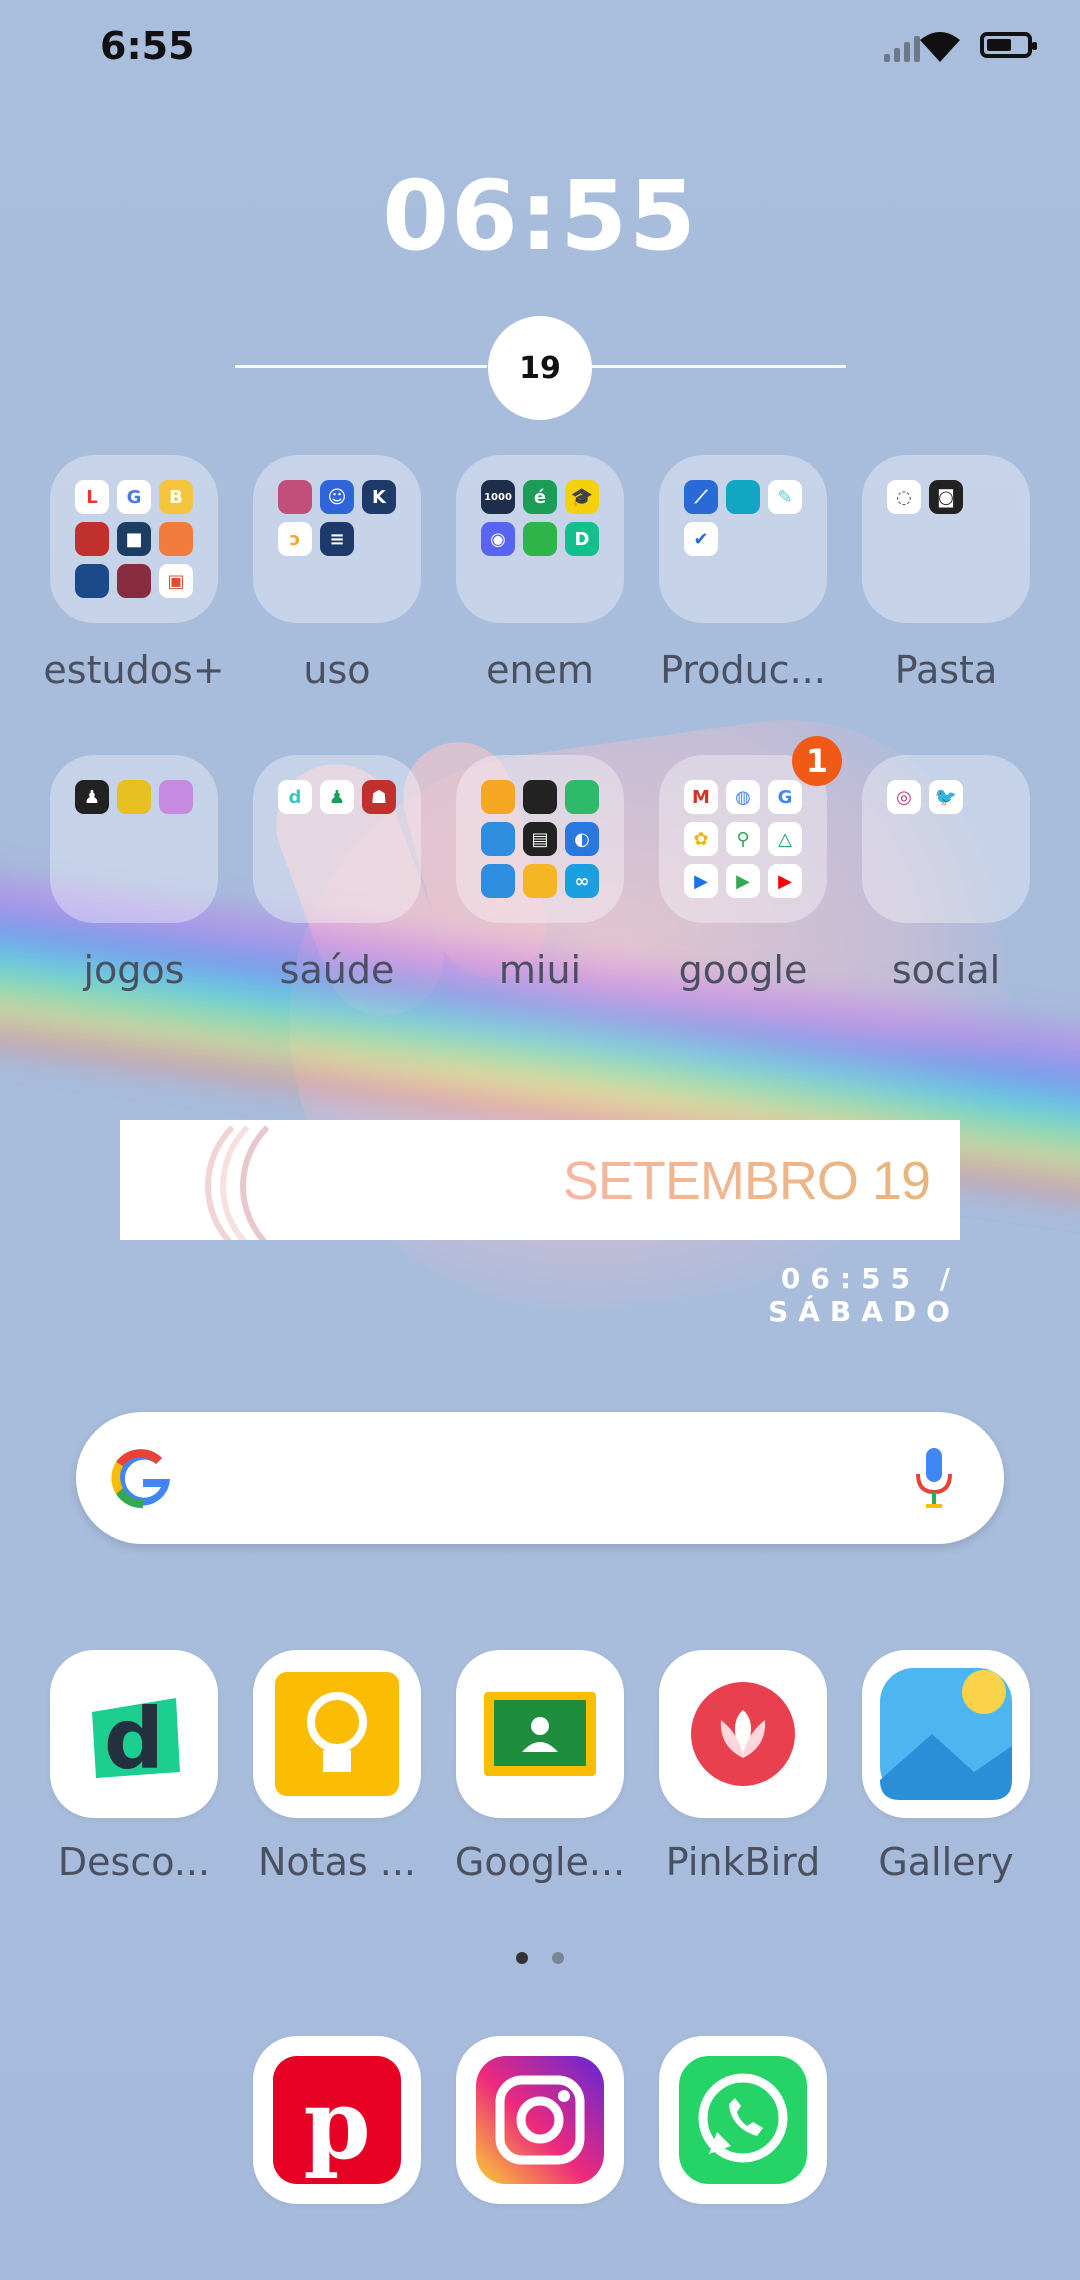 This screenshot has height=2280, width=1080. What do you see at coordinates (337, 970) in the screenshot?
I see `folder-label: saúde` at bounding box center [337, 970].